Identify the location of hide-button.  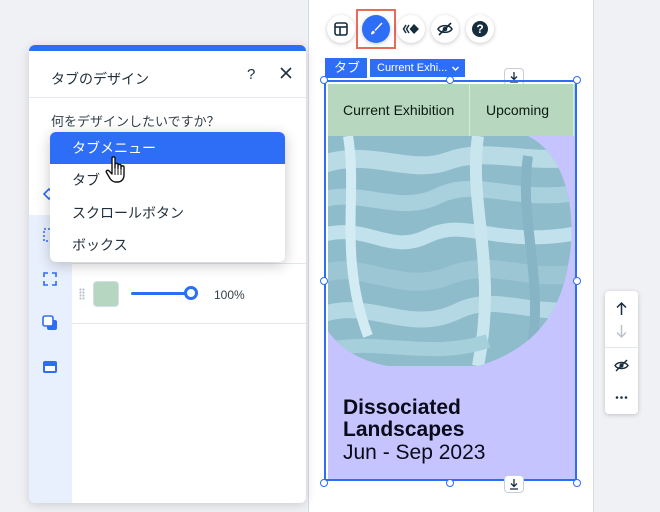
(445, 29).